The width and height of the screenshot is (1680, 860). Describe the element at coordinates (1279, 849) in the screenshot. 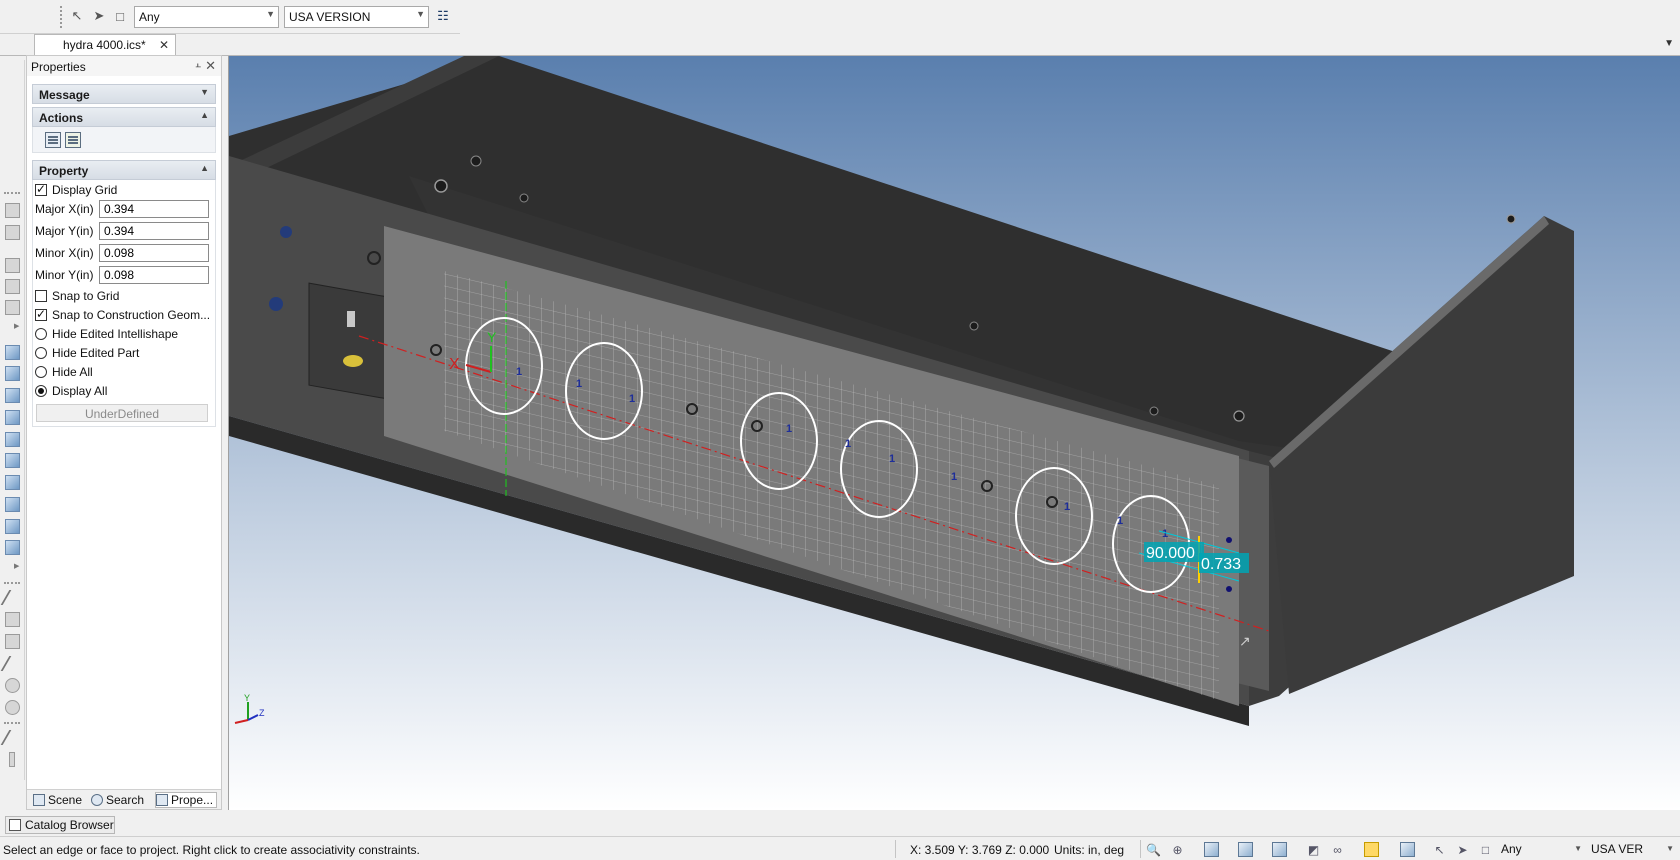

I see `render-mode-icon` at that location.